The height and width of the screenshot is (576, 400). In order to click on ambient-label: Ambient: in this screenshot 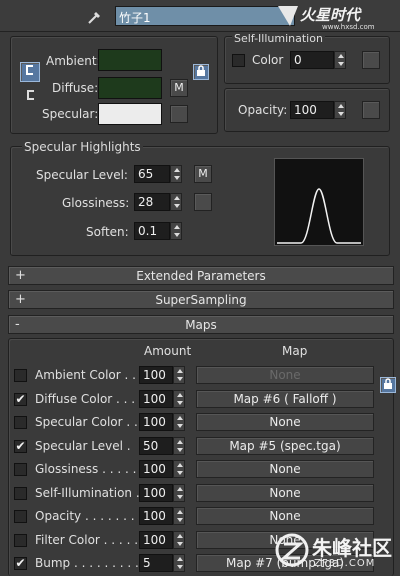, I will do `click(73, 61)`.